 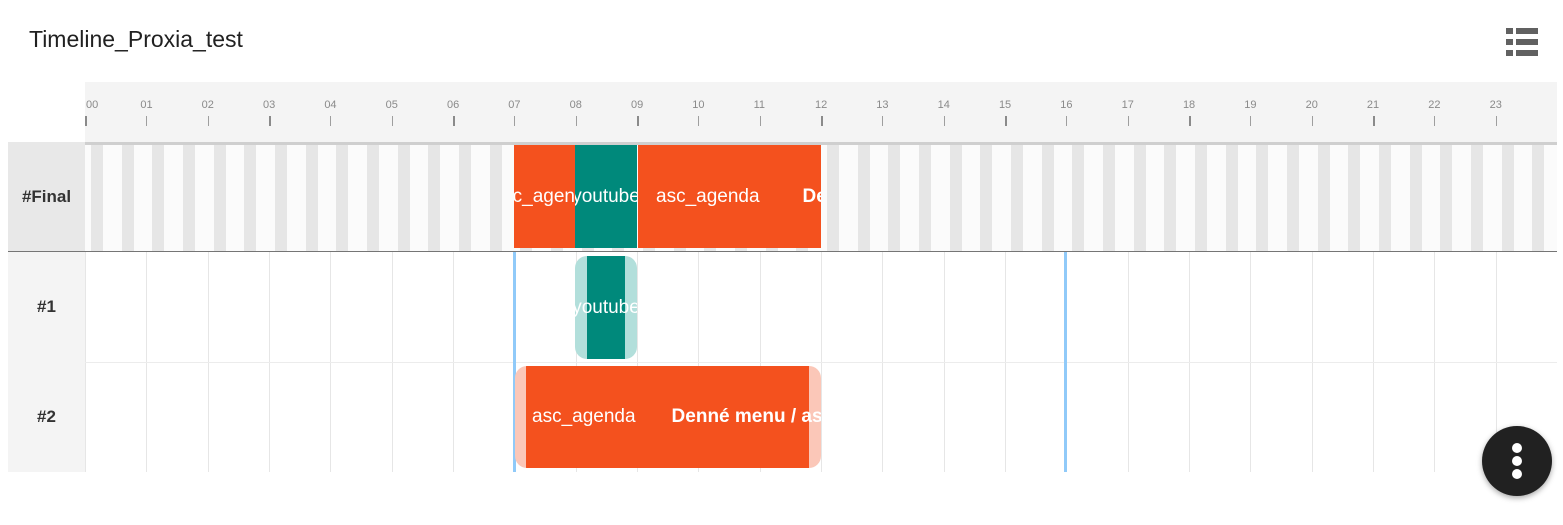 I want to click on hour-label: 09, so click(x=637, y=105).